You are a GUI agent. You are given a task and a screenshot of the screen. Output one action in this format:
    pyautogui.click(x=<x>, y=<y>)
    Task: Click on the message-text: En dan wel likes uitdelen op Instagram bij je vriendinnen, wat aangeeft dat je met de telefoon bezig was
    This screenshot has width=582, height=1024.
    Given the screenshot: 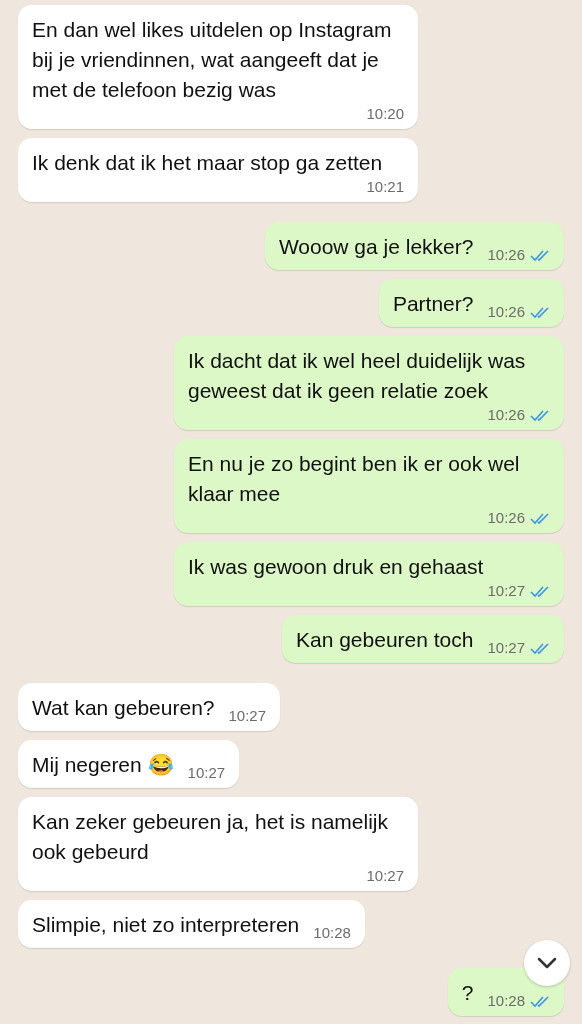 What is the action you would take?
    pyautogui.click(x=212, y=60)
    